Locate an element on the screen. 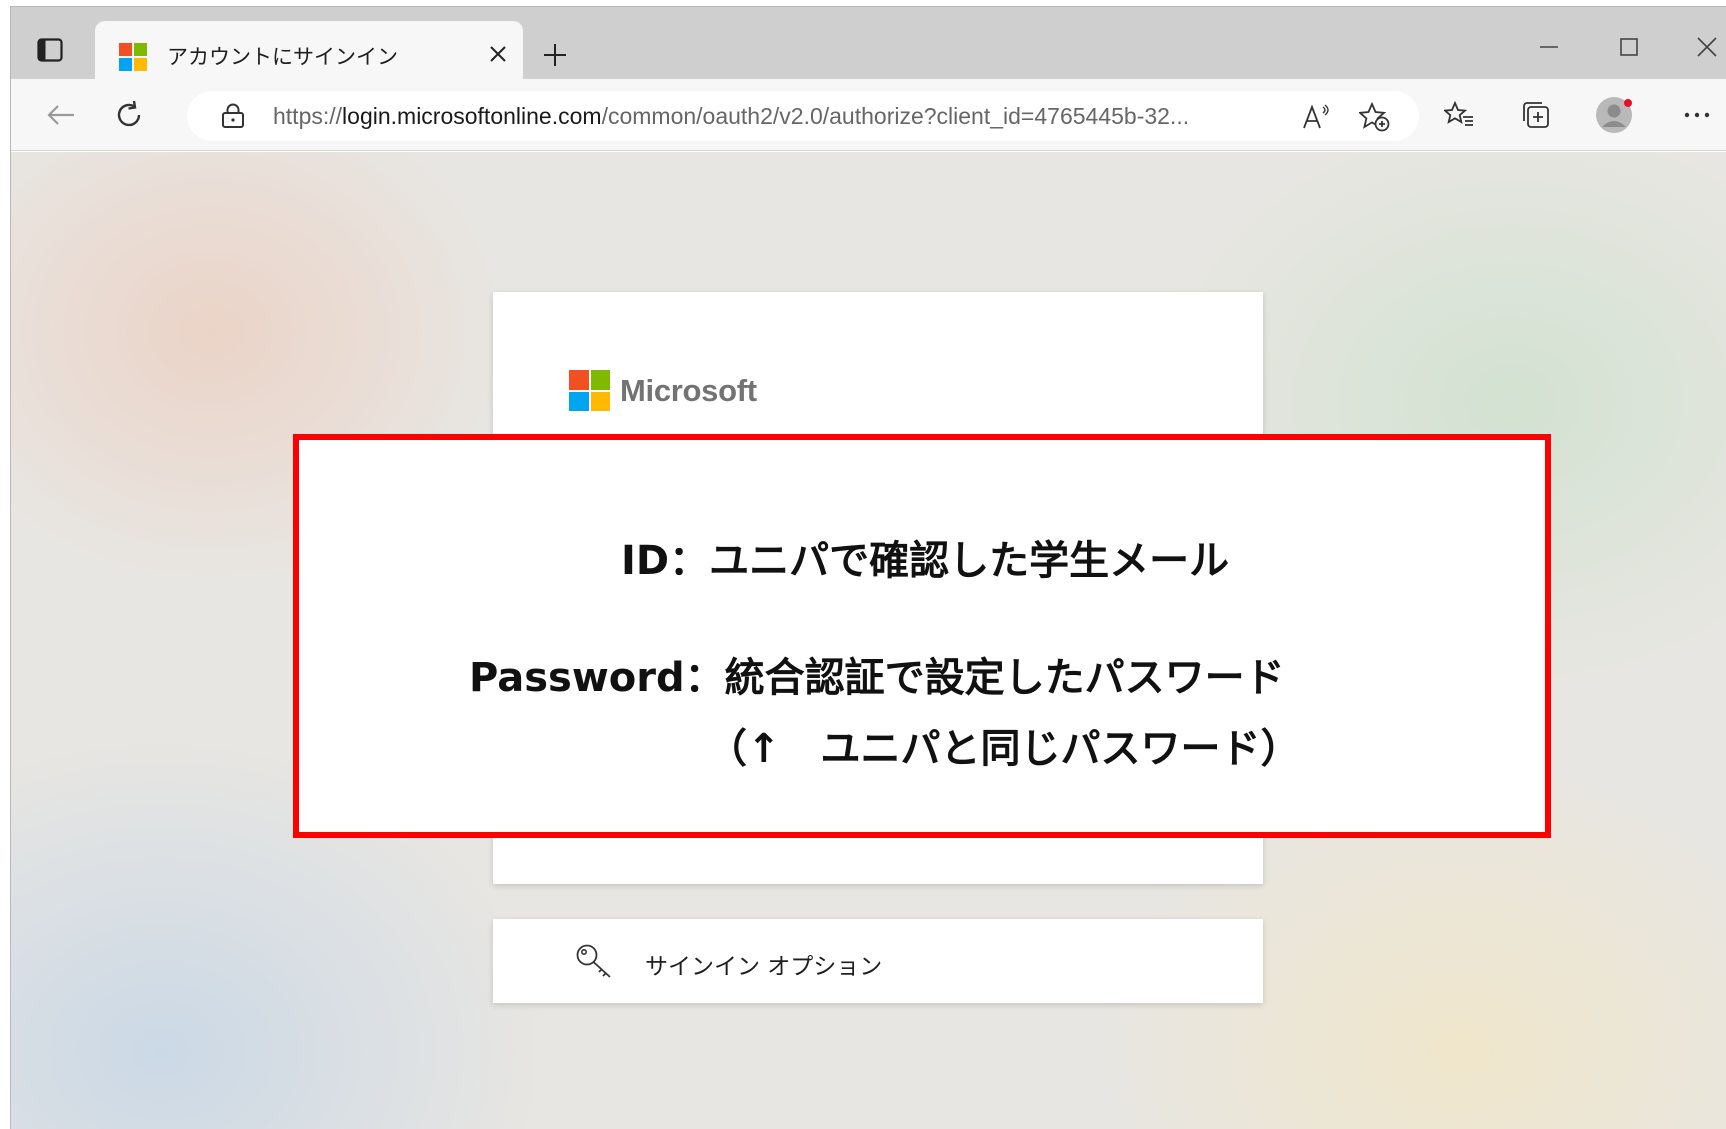 This screenshot has width=1726, height=1129. signin-options-label: サインイン オプション is located at coordinates (764, 967).